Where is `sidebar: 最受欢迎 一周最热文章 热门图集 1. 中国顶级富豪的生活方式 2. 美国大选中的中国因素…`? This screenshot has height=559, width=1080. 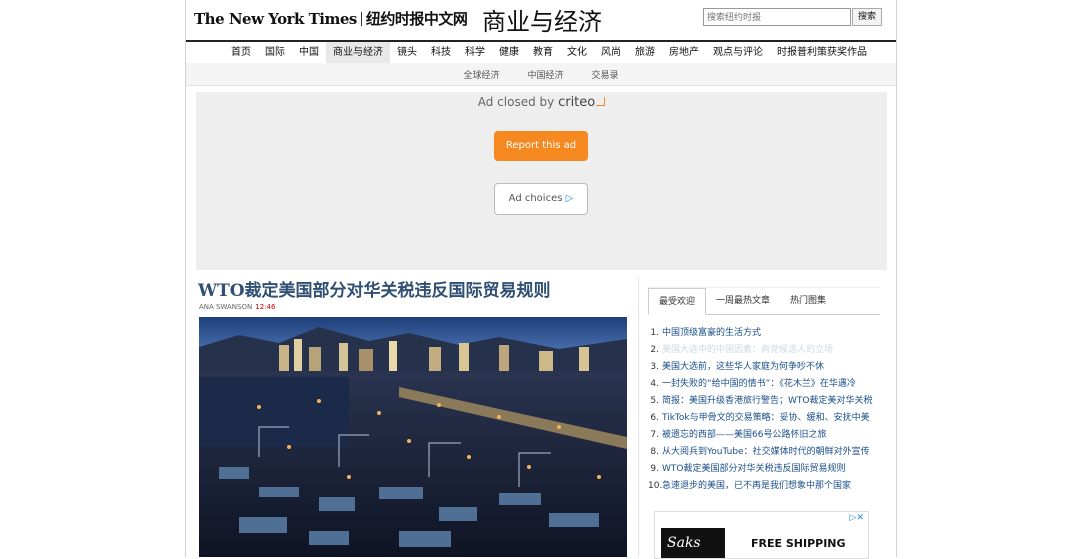
sidebar: 最受欢迎 一周最热文章 热门图集 1. 中国顶级富豪的生活方式 2. 美国大选中的中国因素… is located at coordinates (760, 418).